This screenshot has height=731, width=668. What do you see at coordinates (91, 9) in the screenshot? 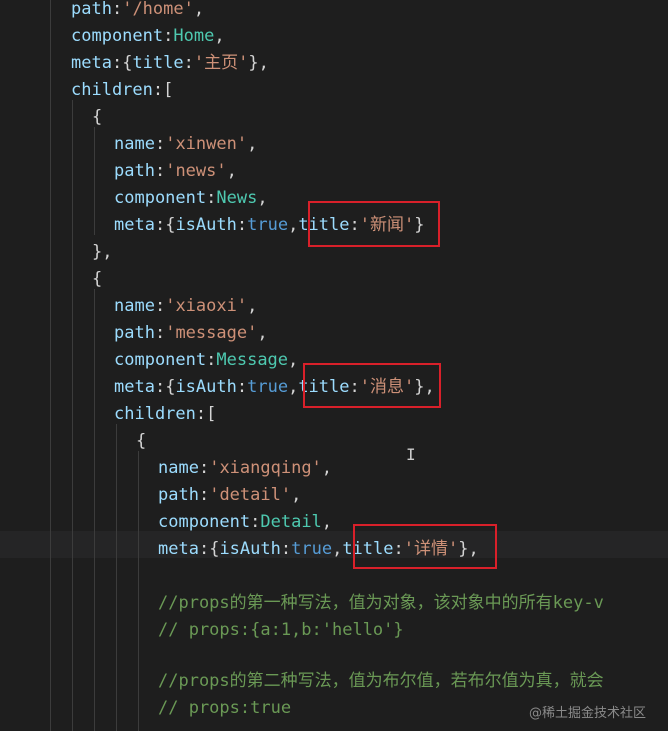
I see `property-key: path` at bounding box center [91, 9].